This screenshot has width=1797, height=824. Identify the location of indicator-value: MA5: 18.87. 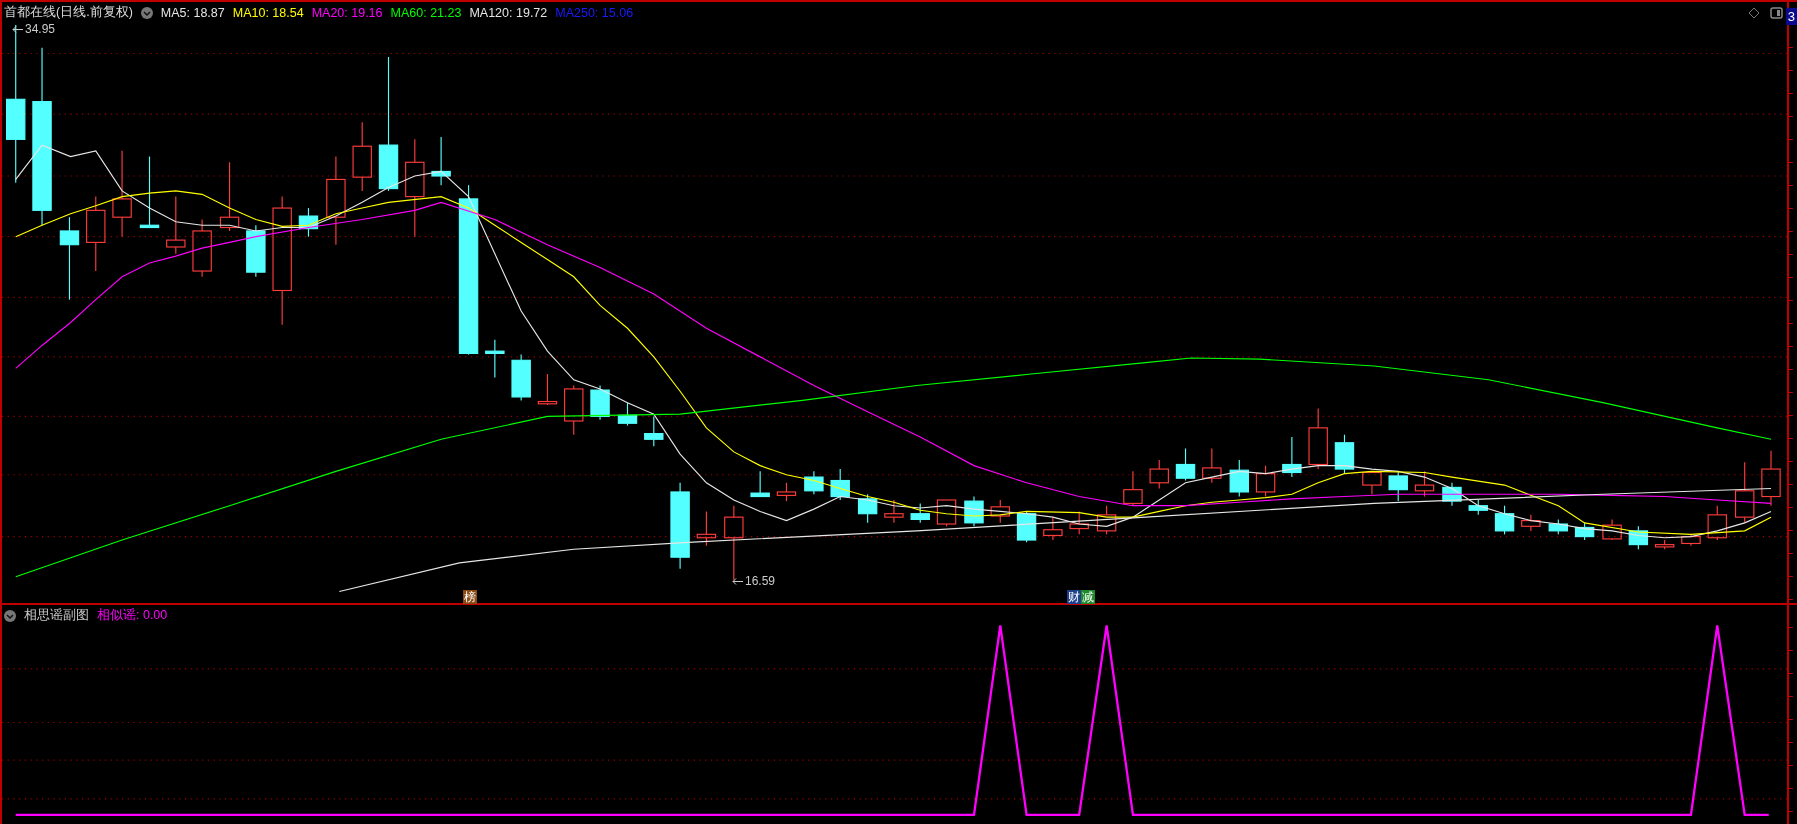
(192, 12).